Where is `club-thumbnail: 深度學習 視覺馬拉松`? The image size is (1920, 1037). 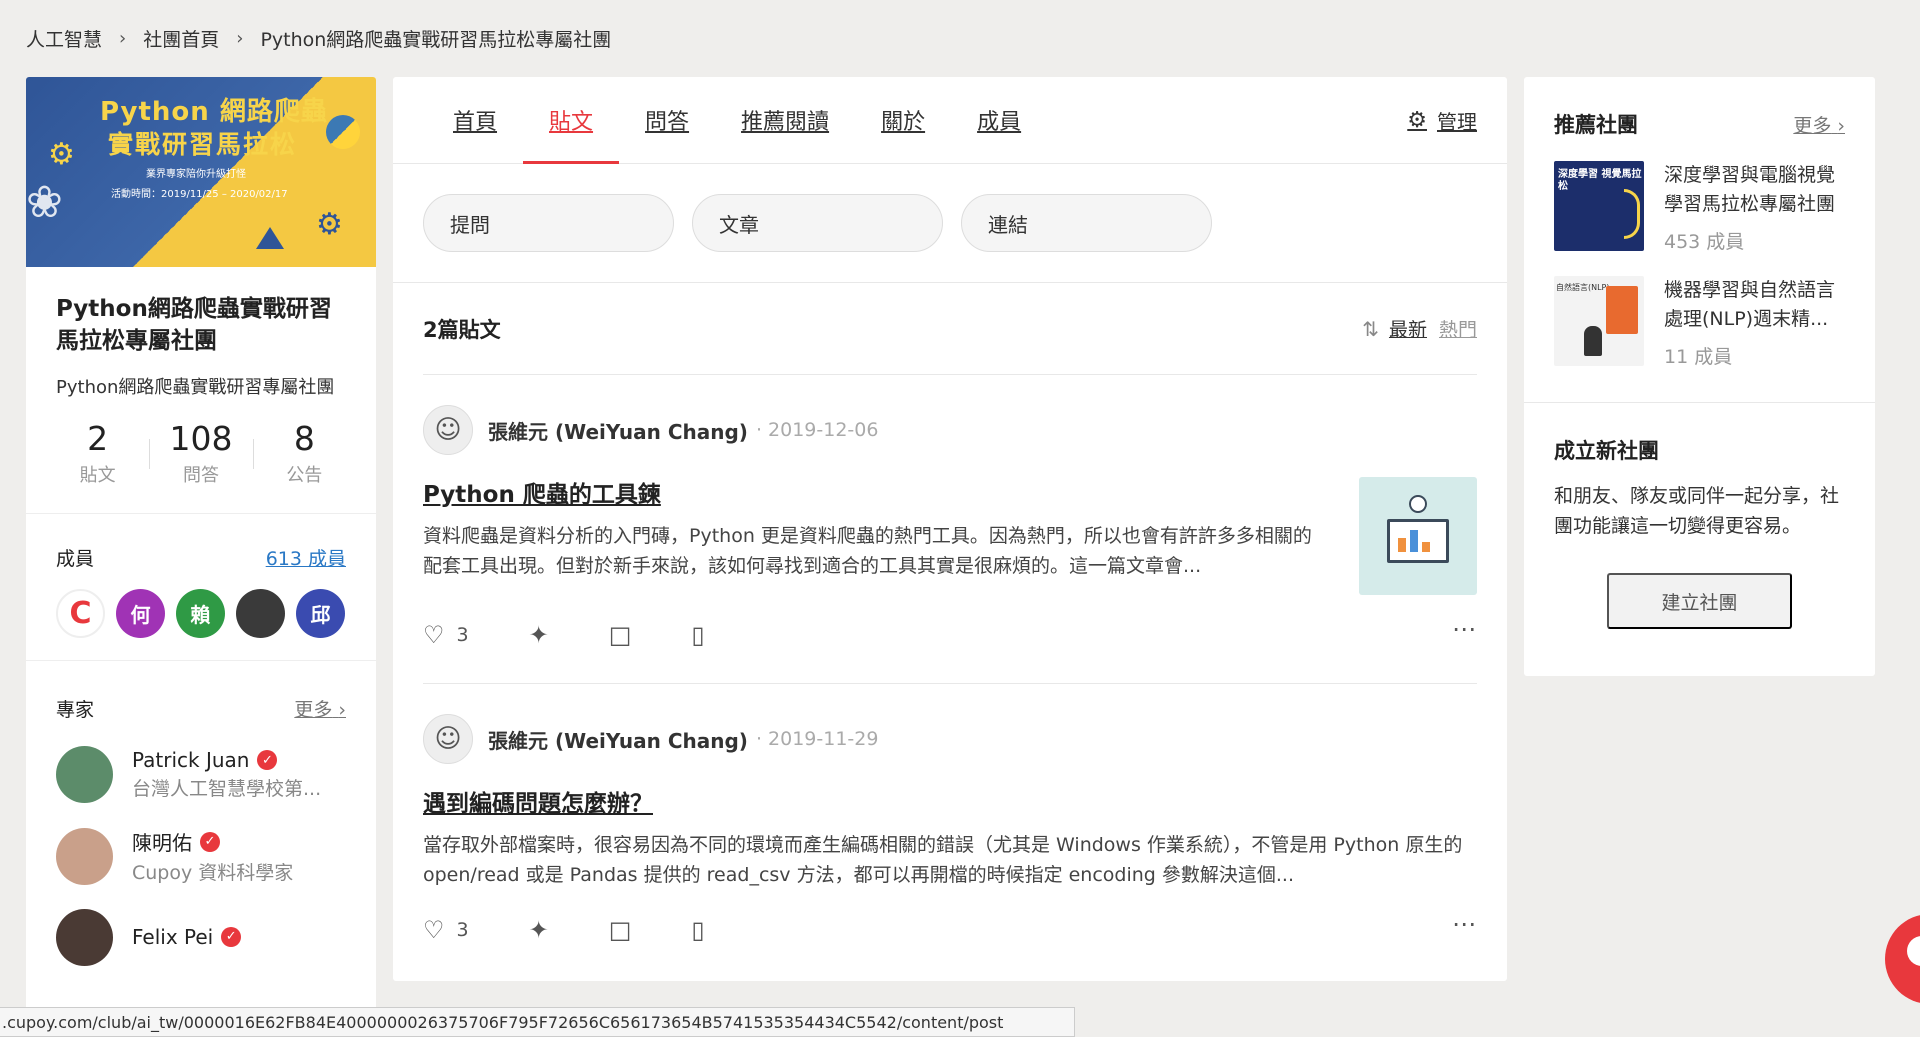
club-thumbnail: 深度學習 視覺馬拉松 is located at coordinates (1599, 206).